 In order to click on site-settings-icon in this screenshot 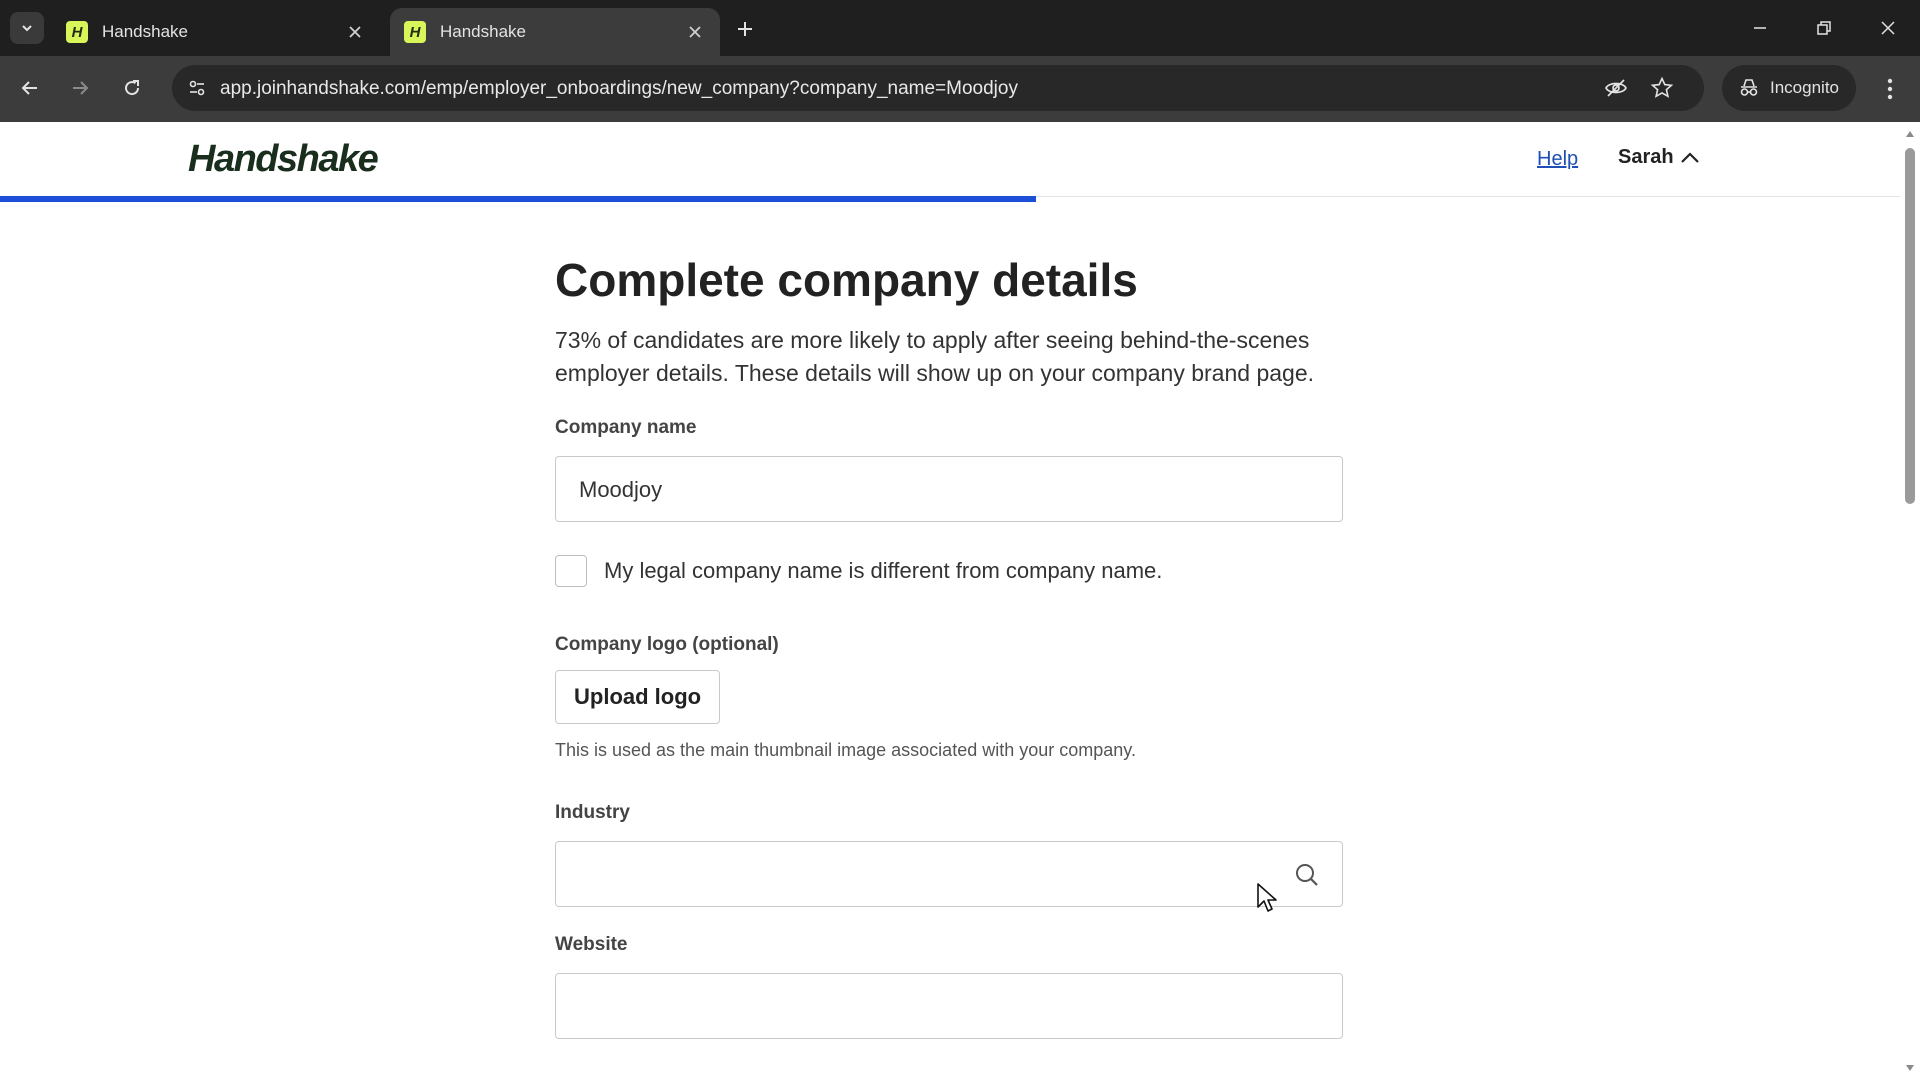, I will do `click(197, 88)`.